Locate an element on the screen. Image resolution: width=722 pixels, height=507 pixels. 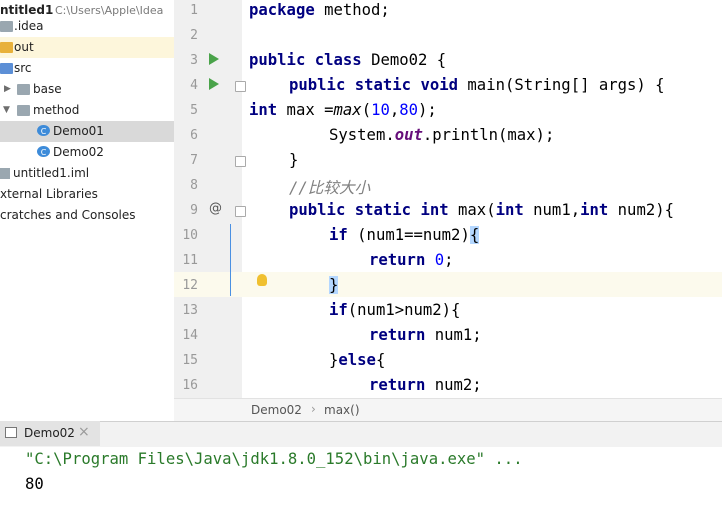
close-icon: × is located at coordinates (84, 432).